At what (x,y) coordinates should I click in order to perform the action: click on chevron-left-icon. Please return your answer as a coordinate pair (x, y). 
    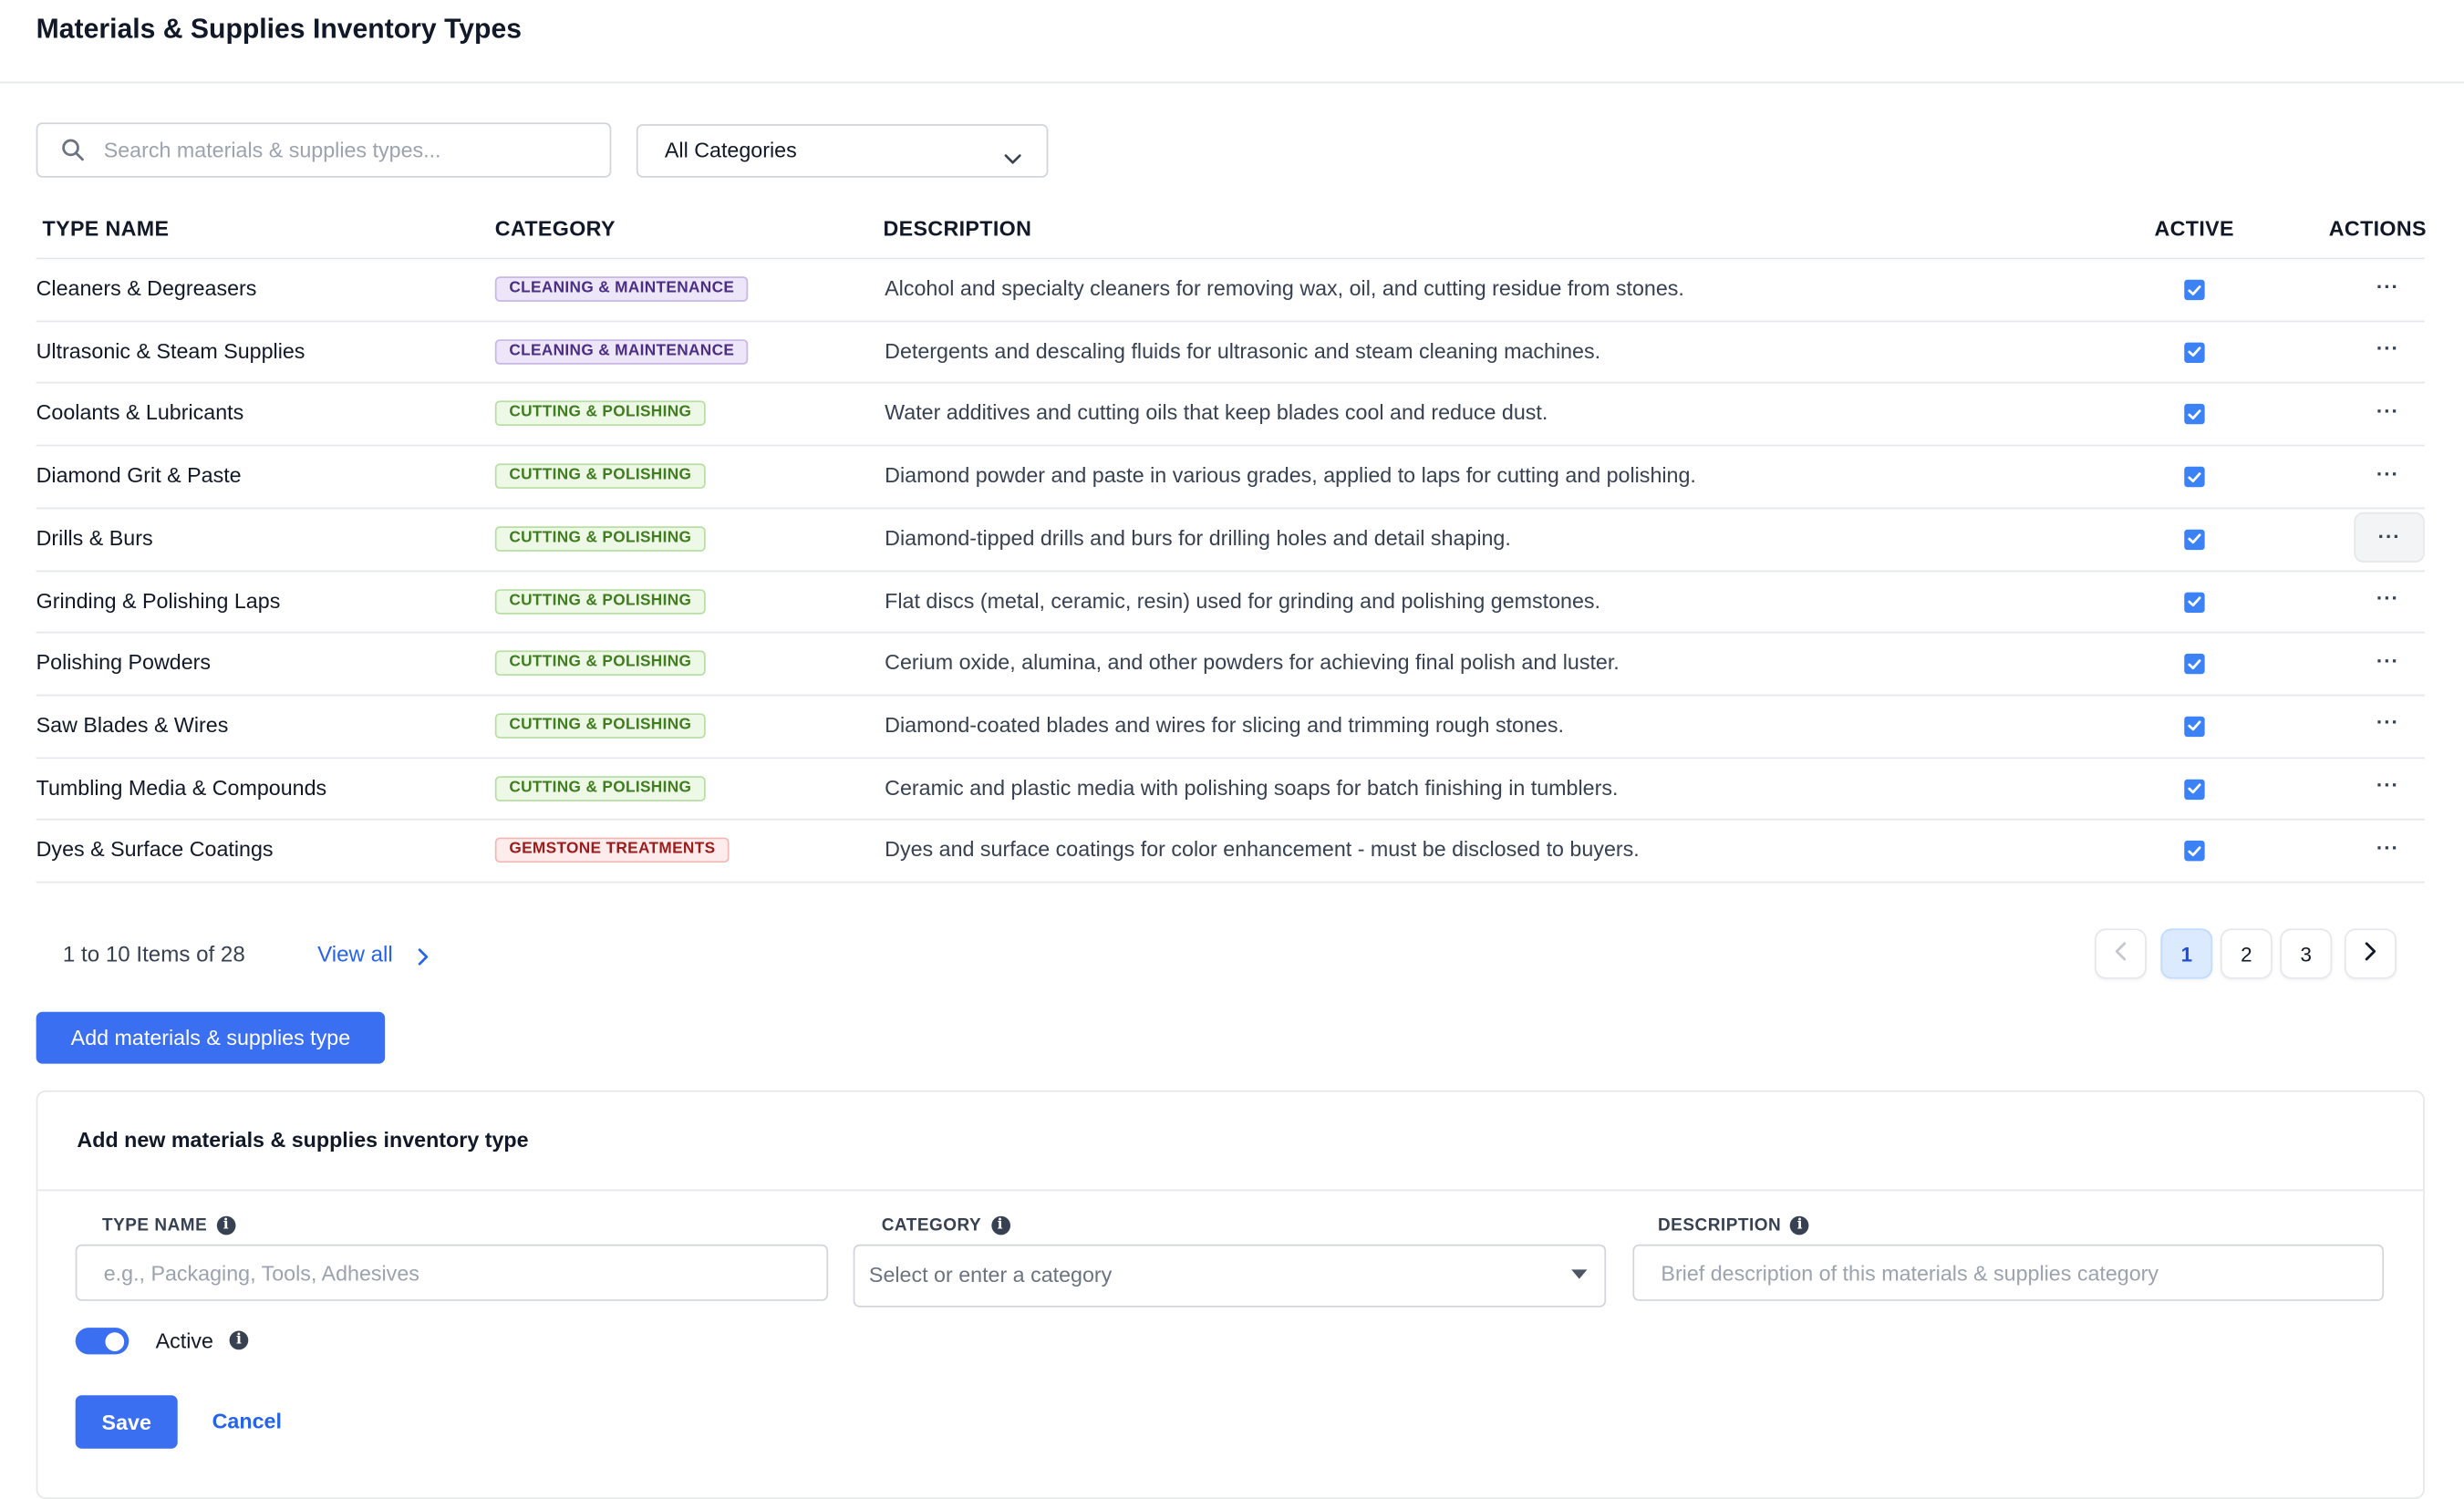
    Looking at the image, I should click on (2121, 954).